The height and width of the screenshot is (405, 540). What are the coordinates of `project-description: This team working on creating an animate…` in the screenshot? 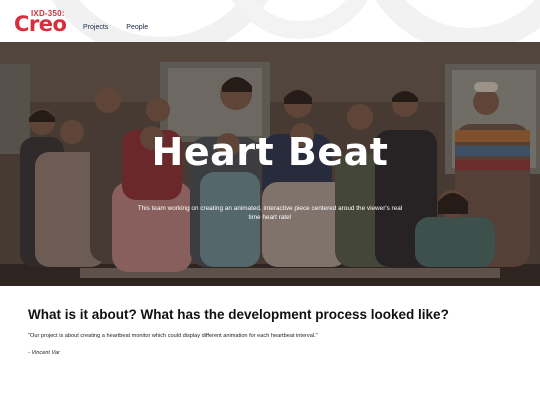 It's located at (270, 213).